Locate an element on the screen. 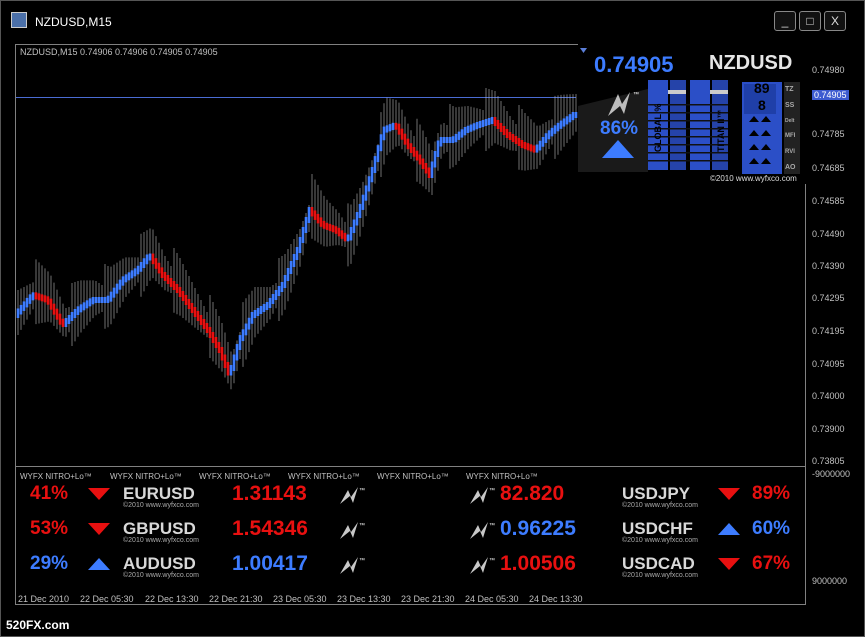 The width and height of the screenshot is (865, 637). symbol-gbpusd: GBPUSD is located at coordinates (159, 528).